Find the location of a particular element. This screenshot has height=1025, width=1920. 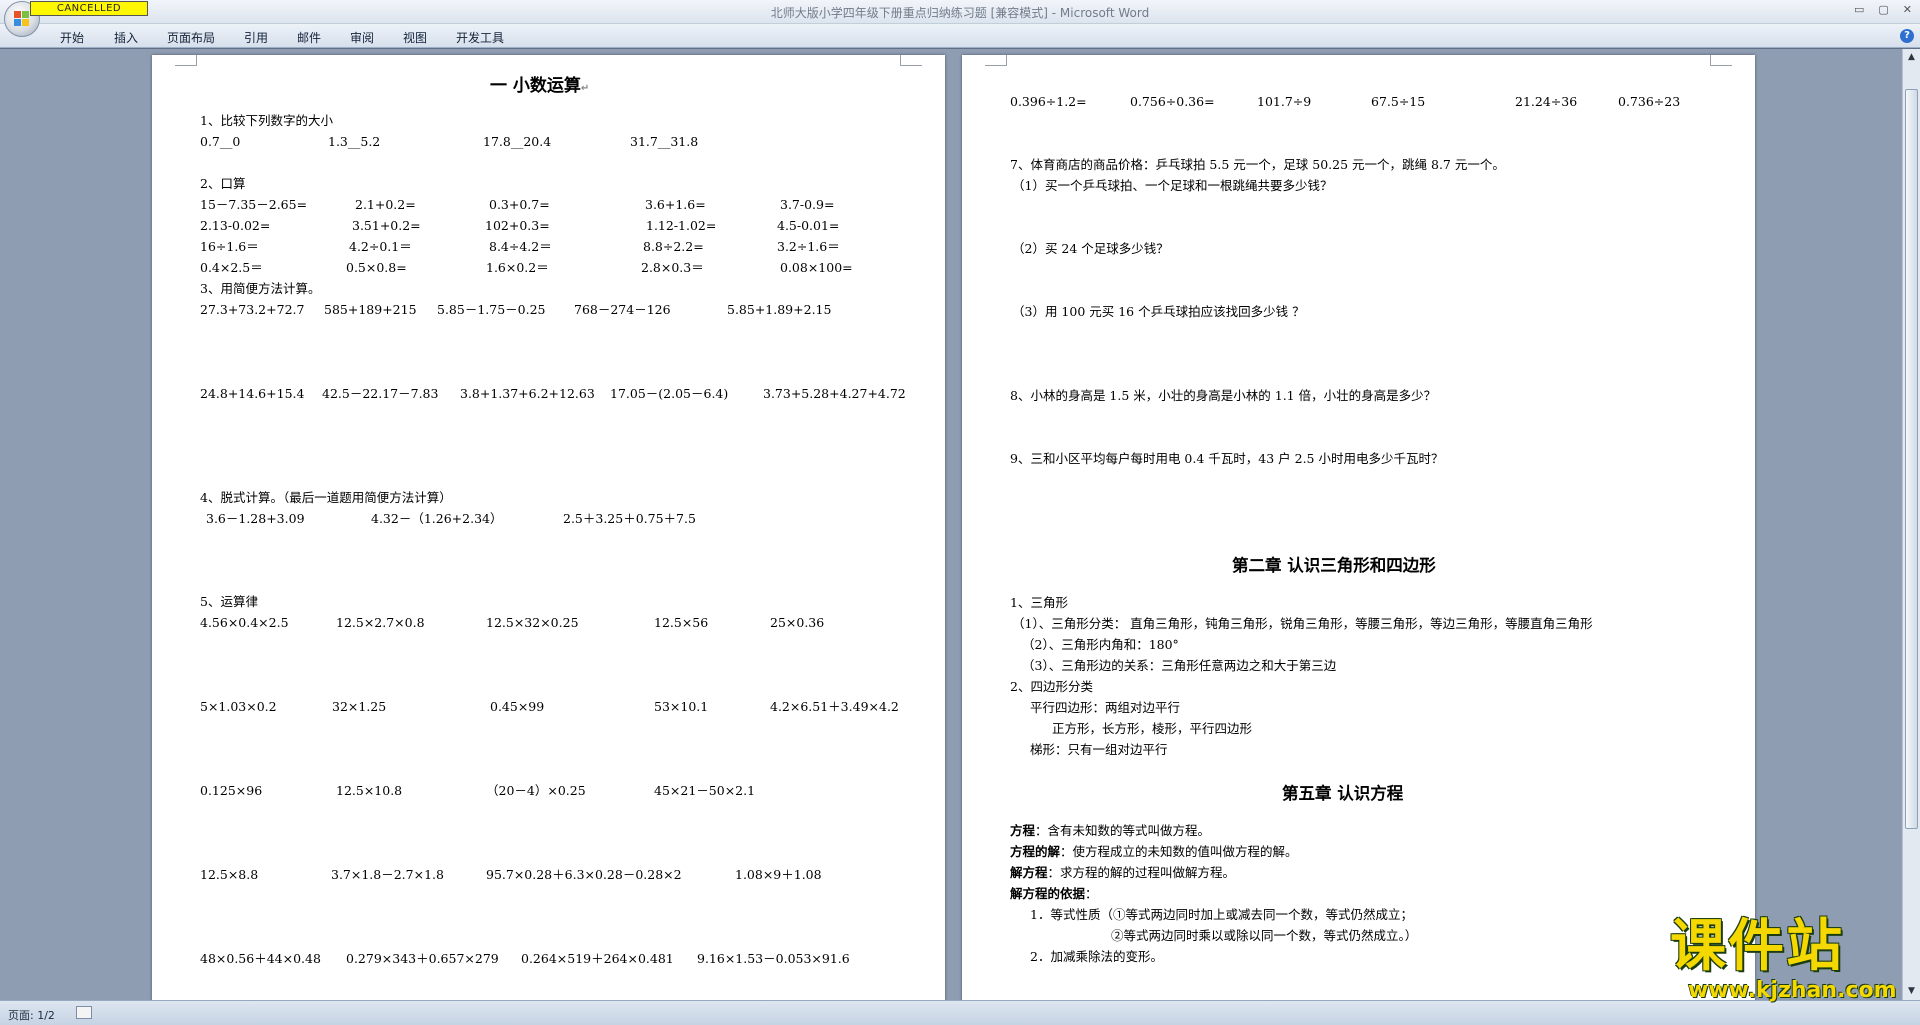

math-item: 3.6+1.6= is located at coordinates (675, 204).